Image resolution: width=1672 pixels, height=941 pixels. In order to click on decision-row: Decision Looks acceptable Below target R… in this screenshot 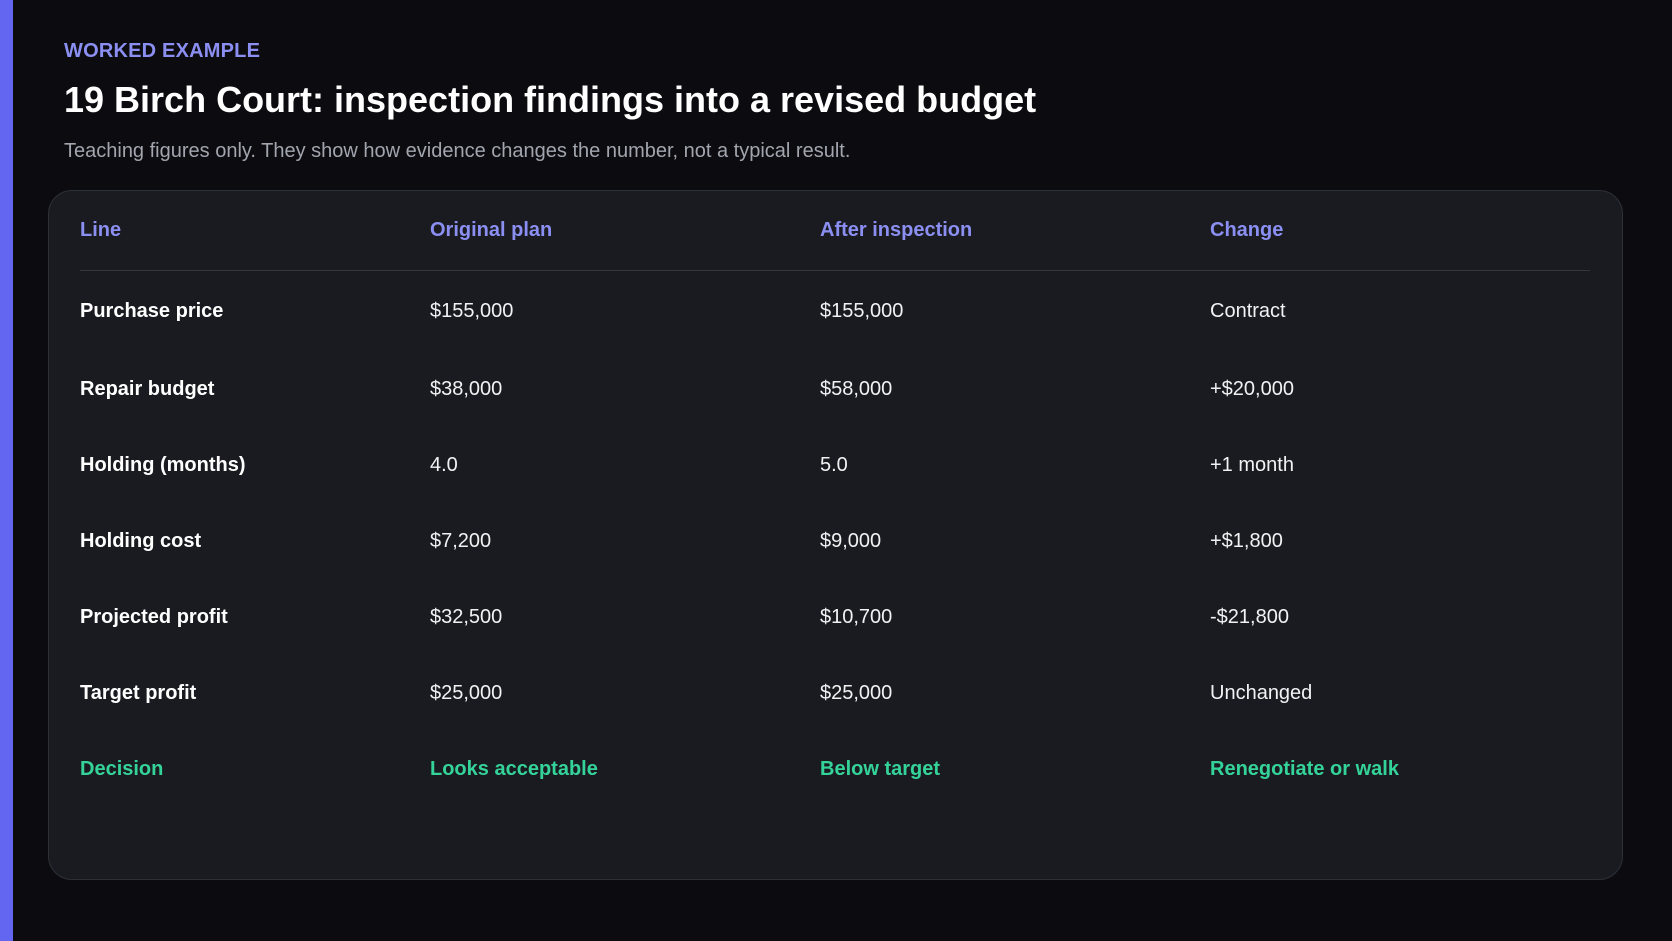, I will do `click(835, 769)`.